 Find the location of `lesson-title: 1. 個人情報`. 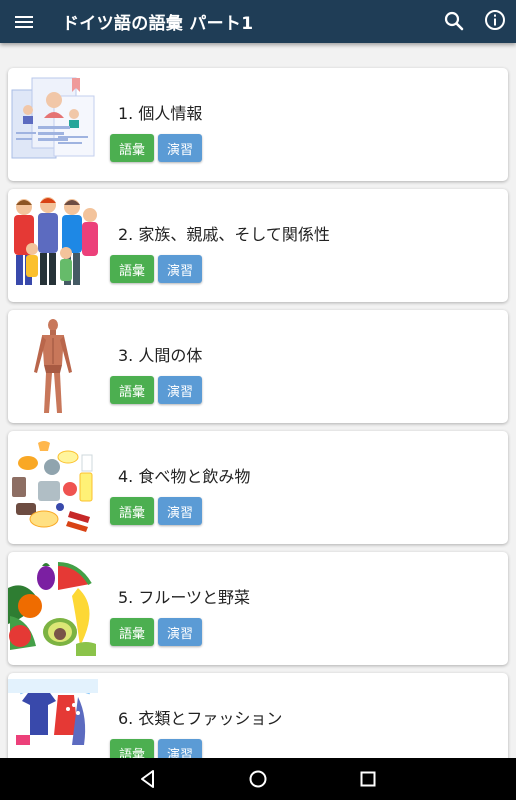

lesson-title: 1. 個人情報 is located at coordinates (160, 113).